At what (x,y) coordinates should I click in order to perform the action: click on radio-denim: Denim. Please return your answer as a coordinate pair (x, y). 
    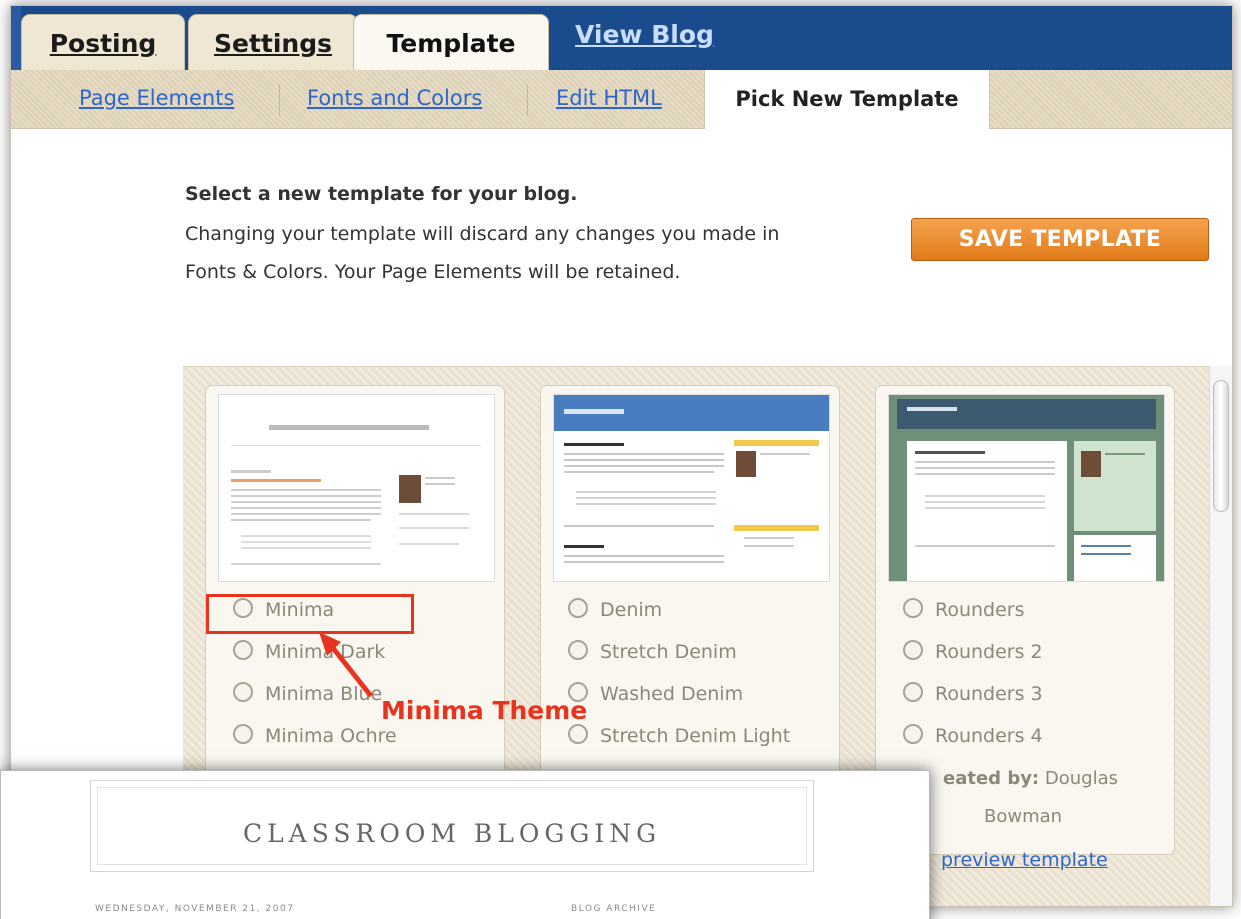
    Looking at the image, I should click on (615, 609).